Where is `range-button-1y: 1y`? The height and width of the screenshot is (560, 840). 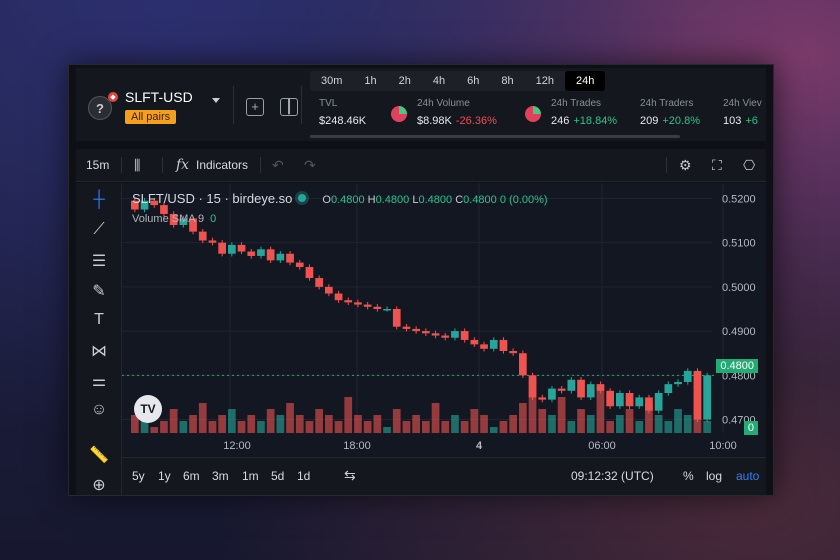 range-button-1y: 1y is located at coordinates (164, 476).